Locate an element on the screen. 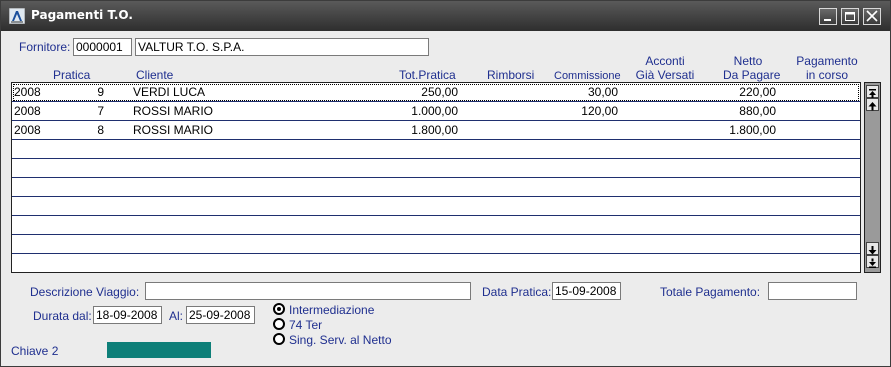 Image resolution: width=891 pixels, height=367 pixels. scroll-bottom-button is located at coordinates (872, 261).